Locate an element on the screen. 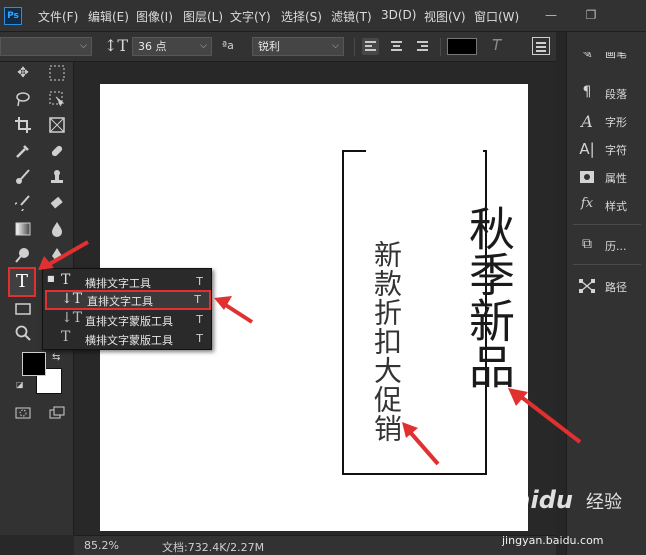  brush-tool-icon is located at coordinates (23, 177).